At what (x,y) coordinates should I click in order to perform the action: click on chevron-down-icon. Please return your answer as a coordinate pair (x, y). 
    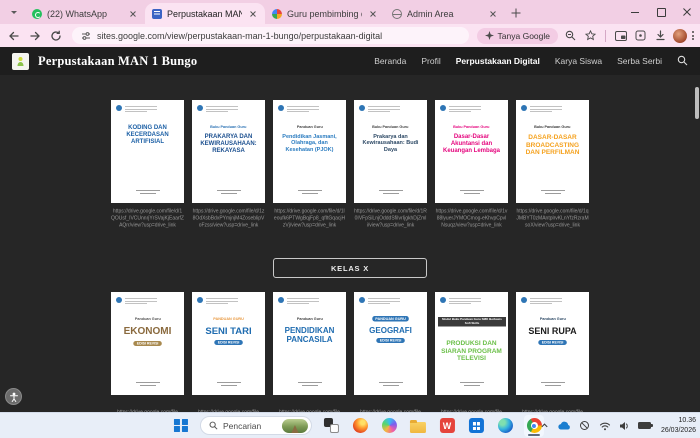
    Looking at the image, I should click on (14, 13).